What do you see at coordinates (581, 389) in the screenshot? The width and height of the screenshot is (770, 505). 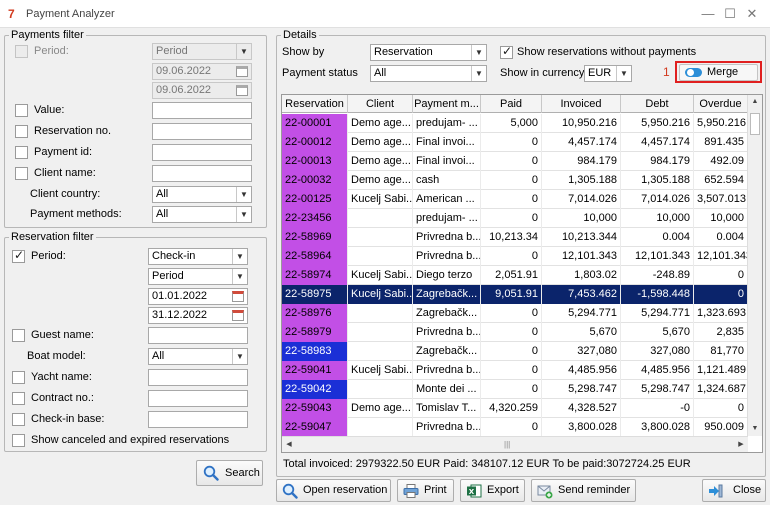 I see `table-cell: 5,298.747` at bounding box center [581, 389].